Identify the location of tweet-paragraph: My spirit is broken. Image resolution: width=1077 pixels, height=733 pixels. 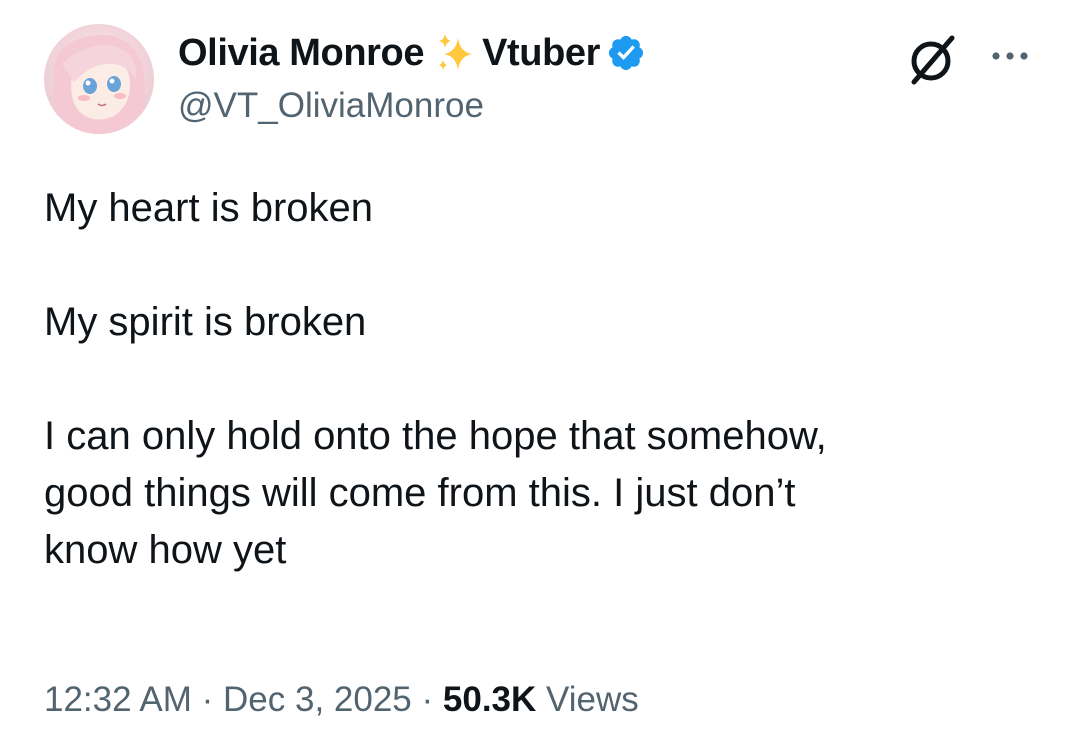
(205, 322).